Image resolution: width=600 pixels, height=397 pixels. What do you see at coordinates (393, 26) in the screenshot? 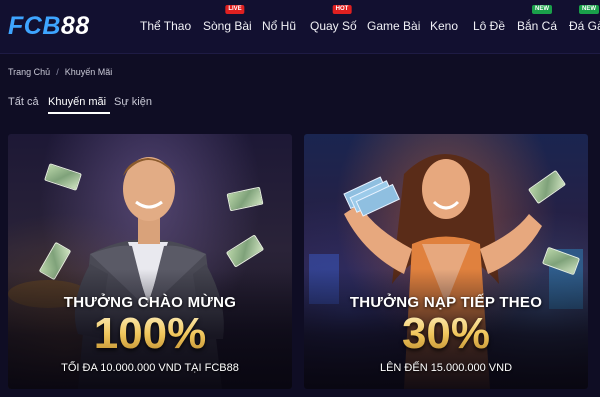
I see `nav-game-bai: Game Bài` at bounding box center [393, 26].